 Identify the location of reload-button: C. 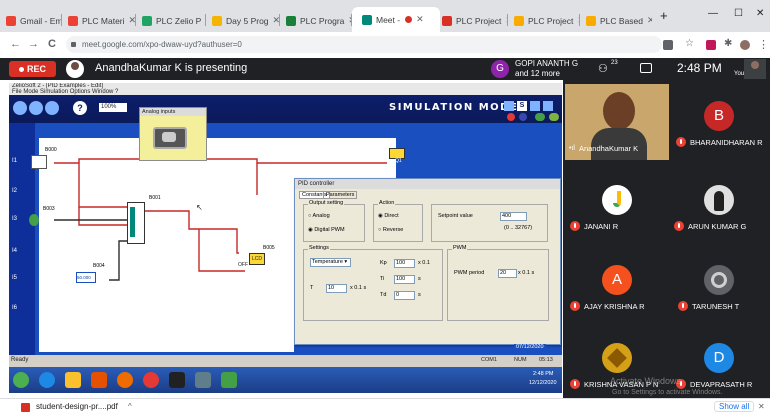
(52, 44).